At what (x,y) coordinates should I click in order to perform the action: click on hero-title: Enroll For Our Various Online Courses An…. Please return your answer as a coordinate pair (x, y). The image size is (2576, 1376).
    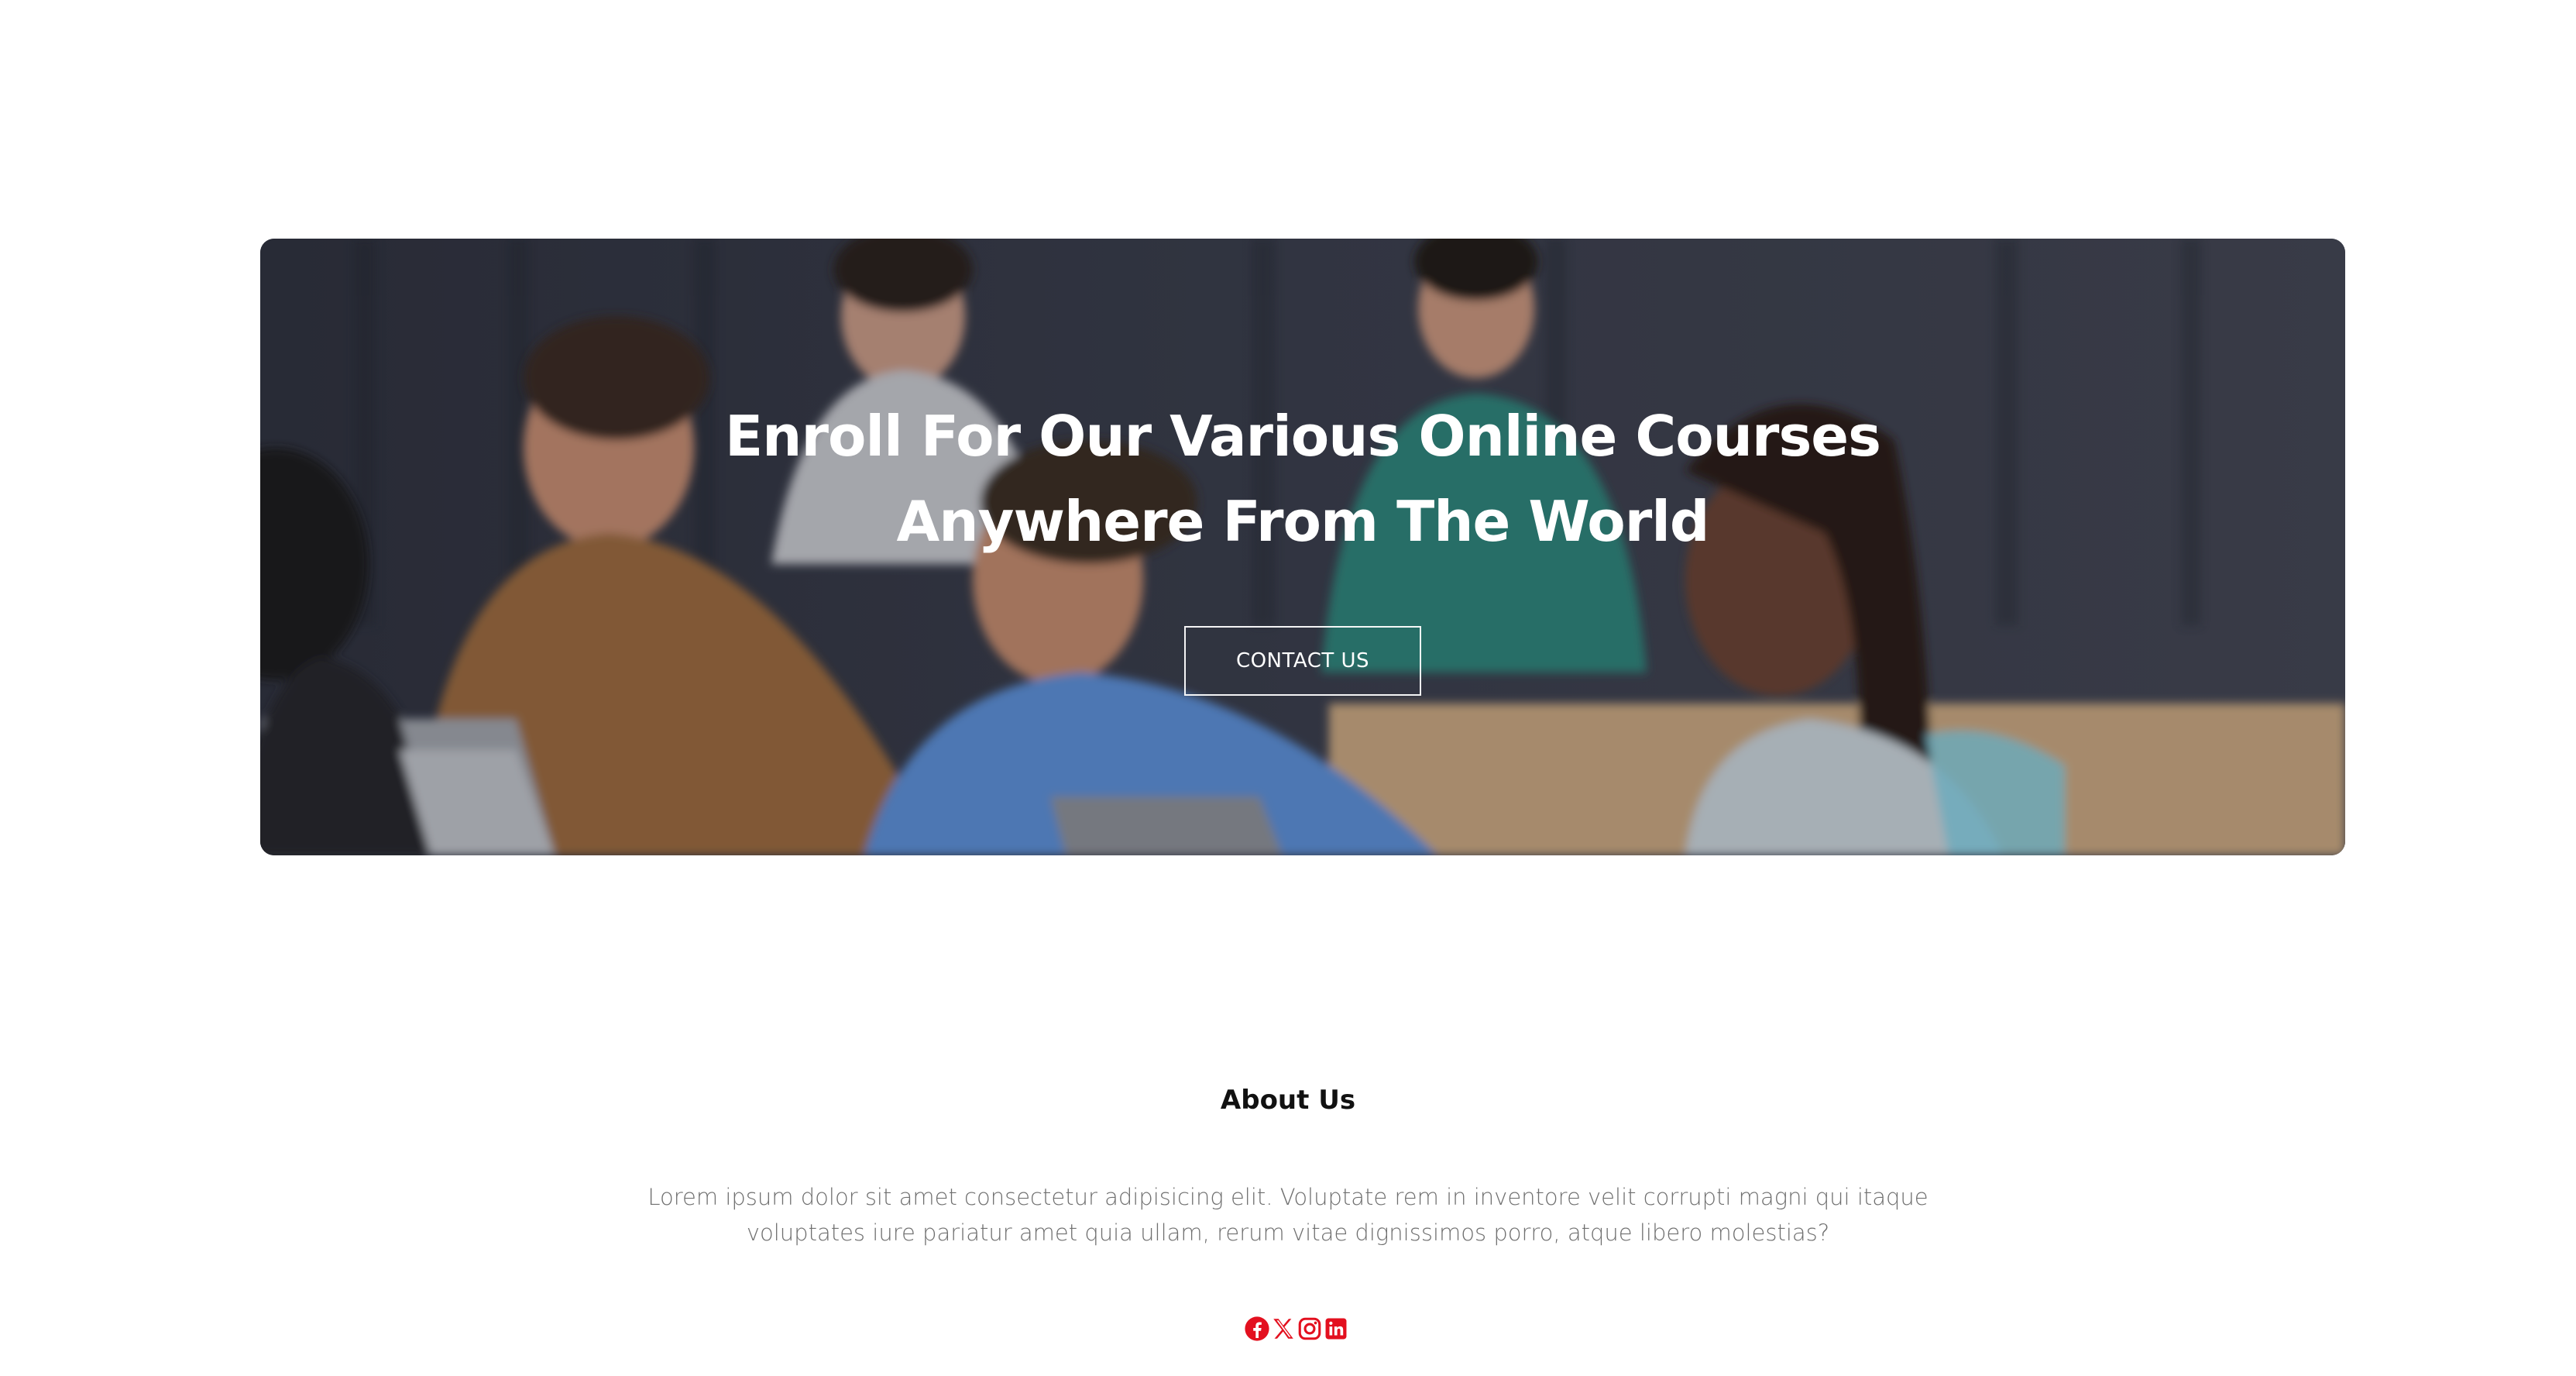
    Looking at the image, I should click on (1302, 479).